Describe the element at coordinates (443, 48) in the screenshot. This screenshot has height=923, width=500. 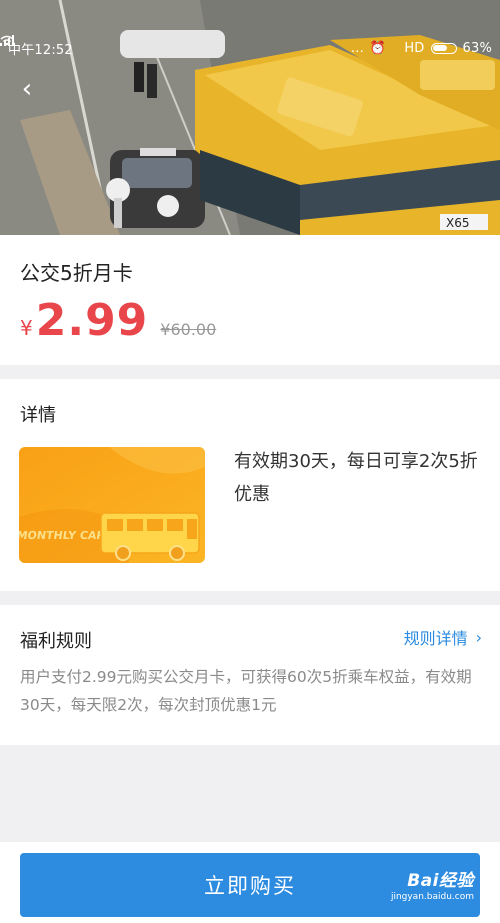
I see `battery-icon` at that location.